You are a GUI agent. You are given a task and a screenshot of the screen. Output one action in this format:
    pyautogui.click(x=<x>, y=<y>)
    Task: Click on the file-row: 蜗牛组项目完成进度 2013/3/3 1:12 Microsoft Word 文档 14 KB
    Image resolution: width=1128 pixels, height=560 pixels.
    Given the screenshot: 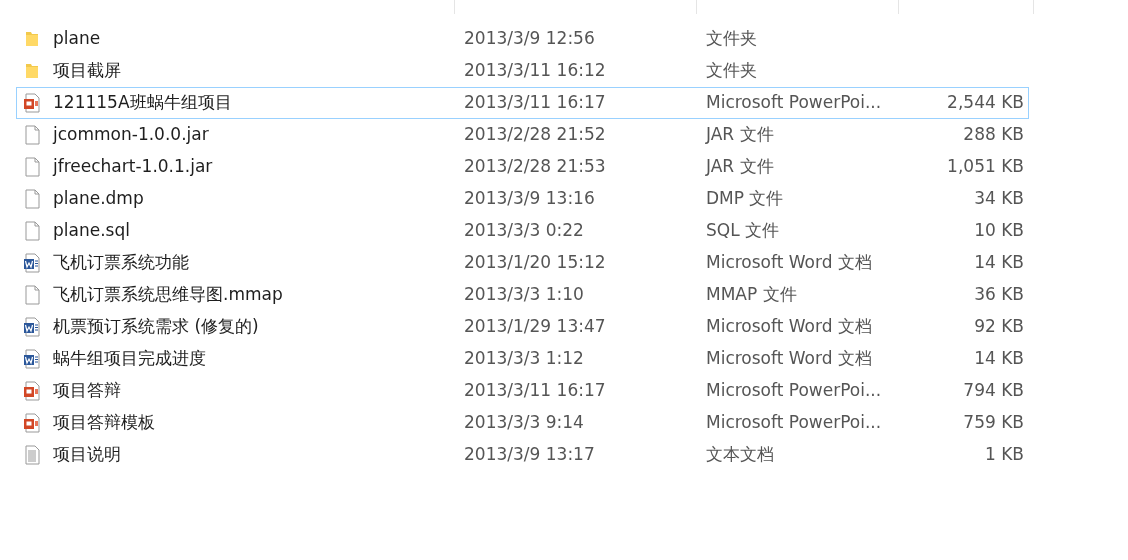 What is the action you would take?
    pyautogui.click(x=522, y=359)
    